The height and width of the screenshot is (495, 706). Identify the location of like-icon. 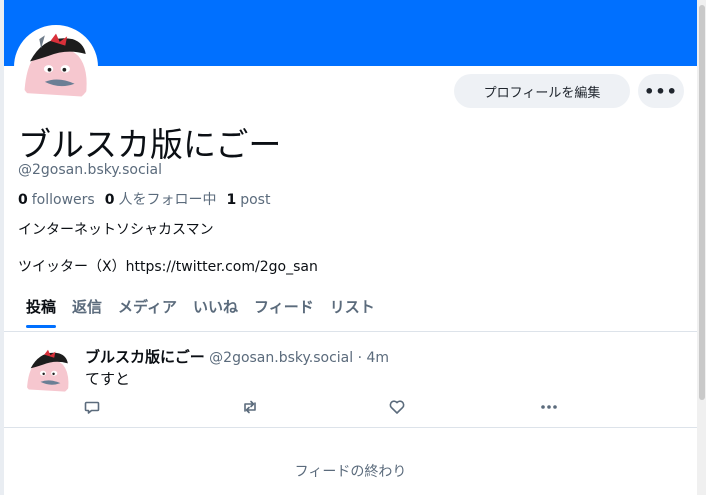
(397, 407).